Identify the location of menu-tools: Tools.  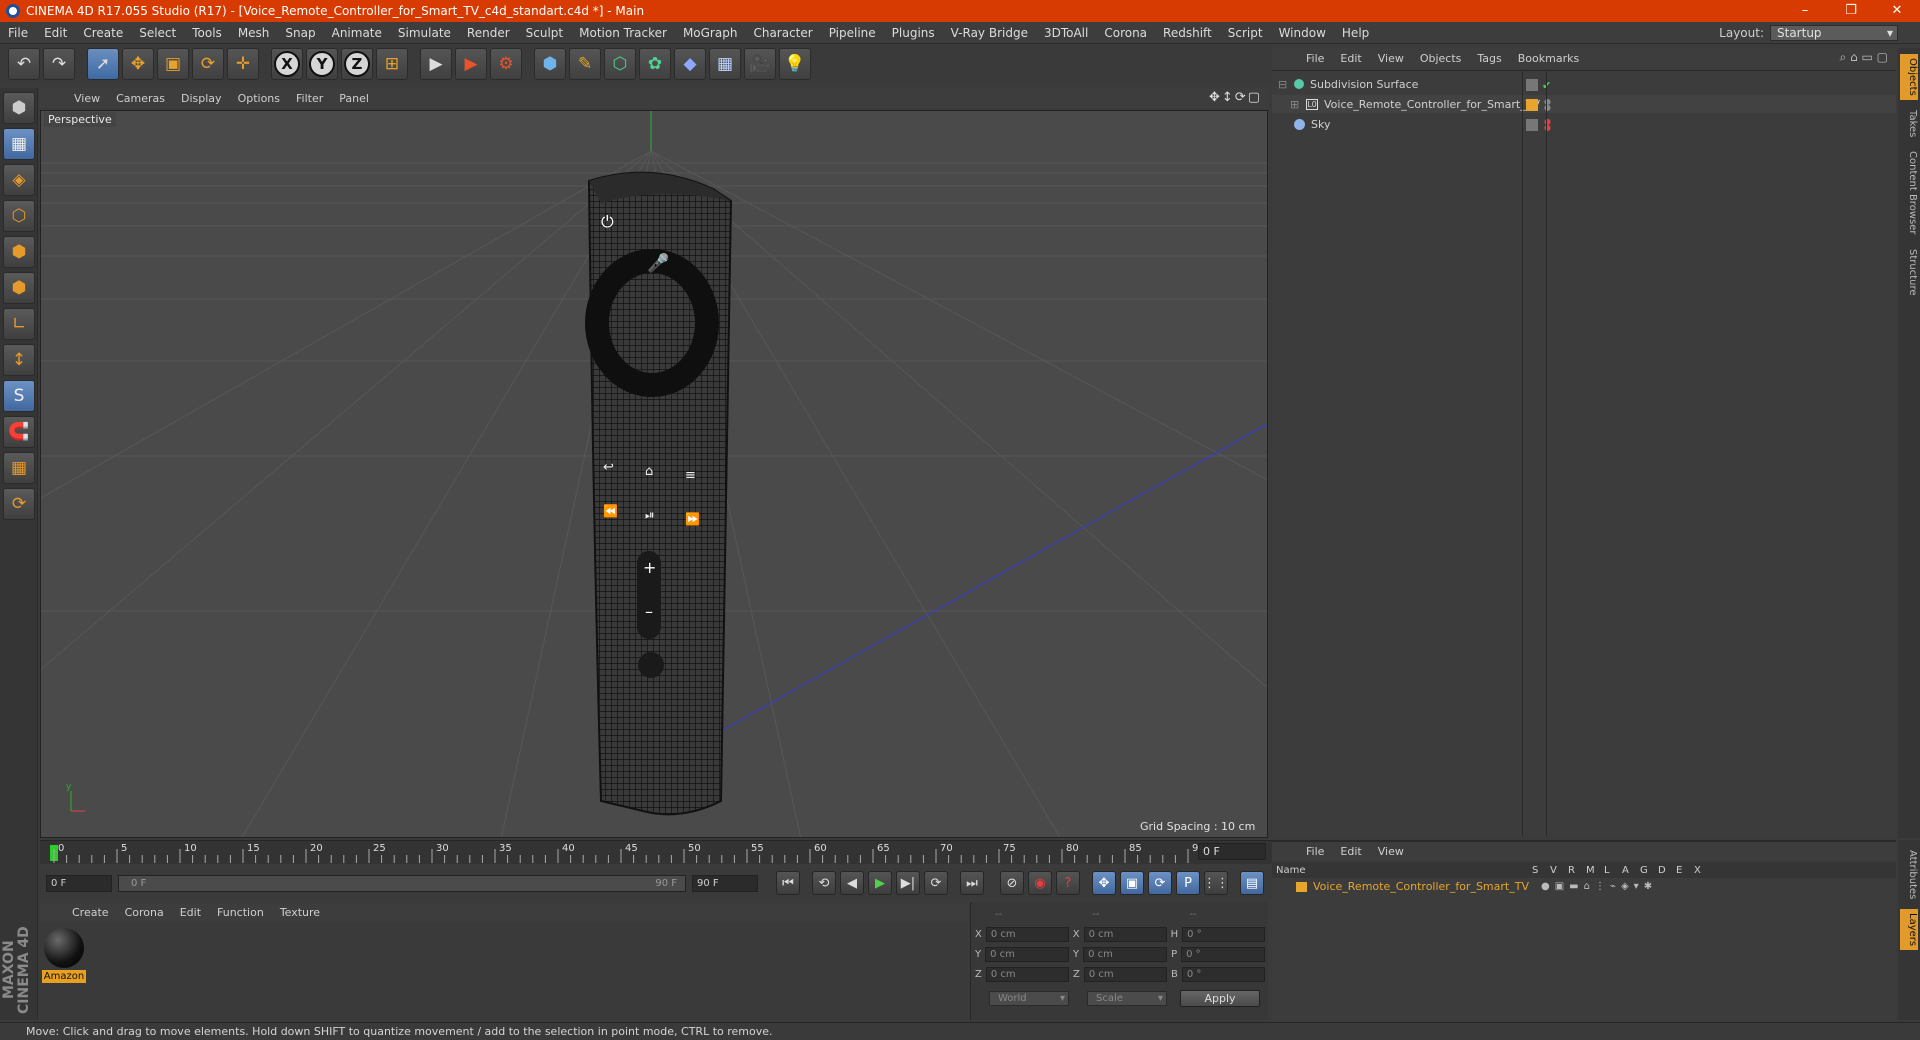
(207, 33).